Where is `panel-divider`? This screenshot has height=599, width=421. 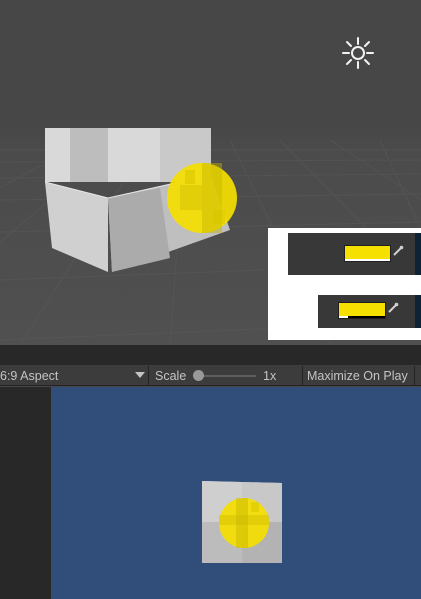
panel-divider is located at coordinates (210, 355).